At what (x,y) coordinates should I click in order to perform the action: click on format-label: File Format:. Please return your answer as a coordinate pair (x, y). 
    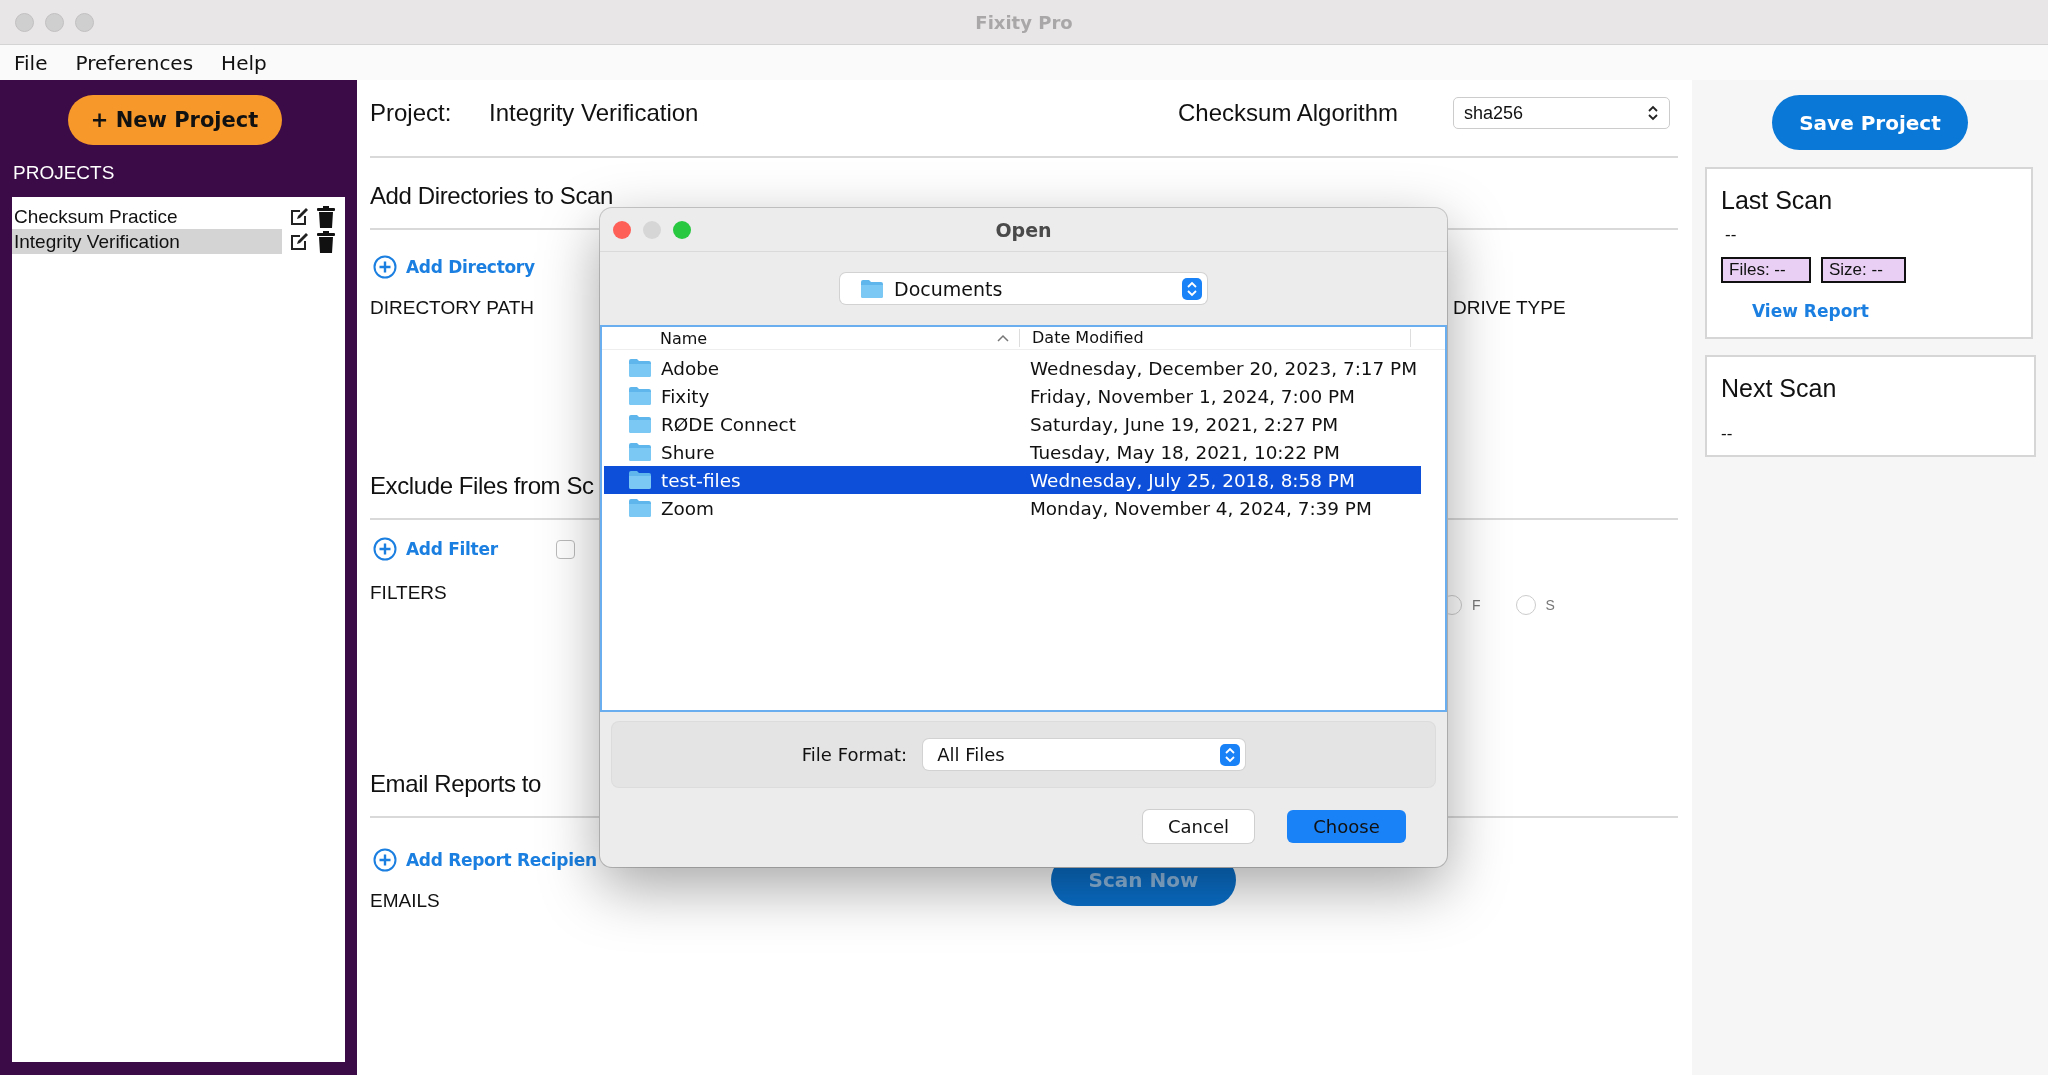
    Looking at the image, I should click on (854, 754).